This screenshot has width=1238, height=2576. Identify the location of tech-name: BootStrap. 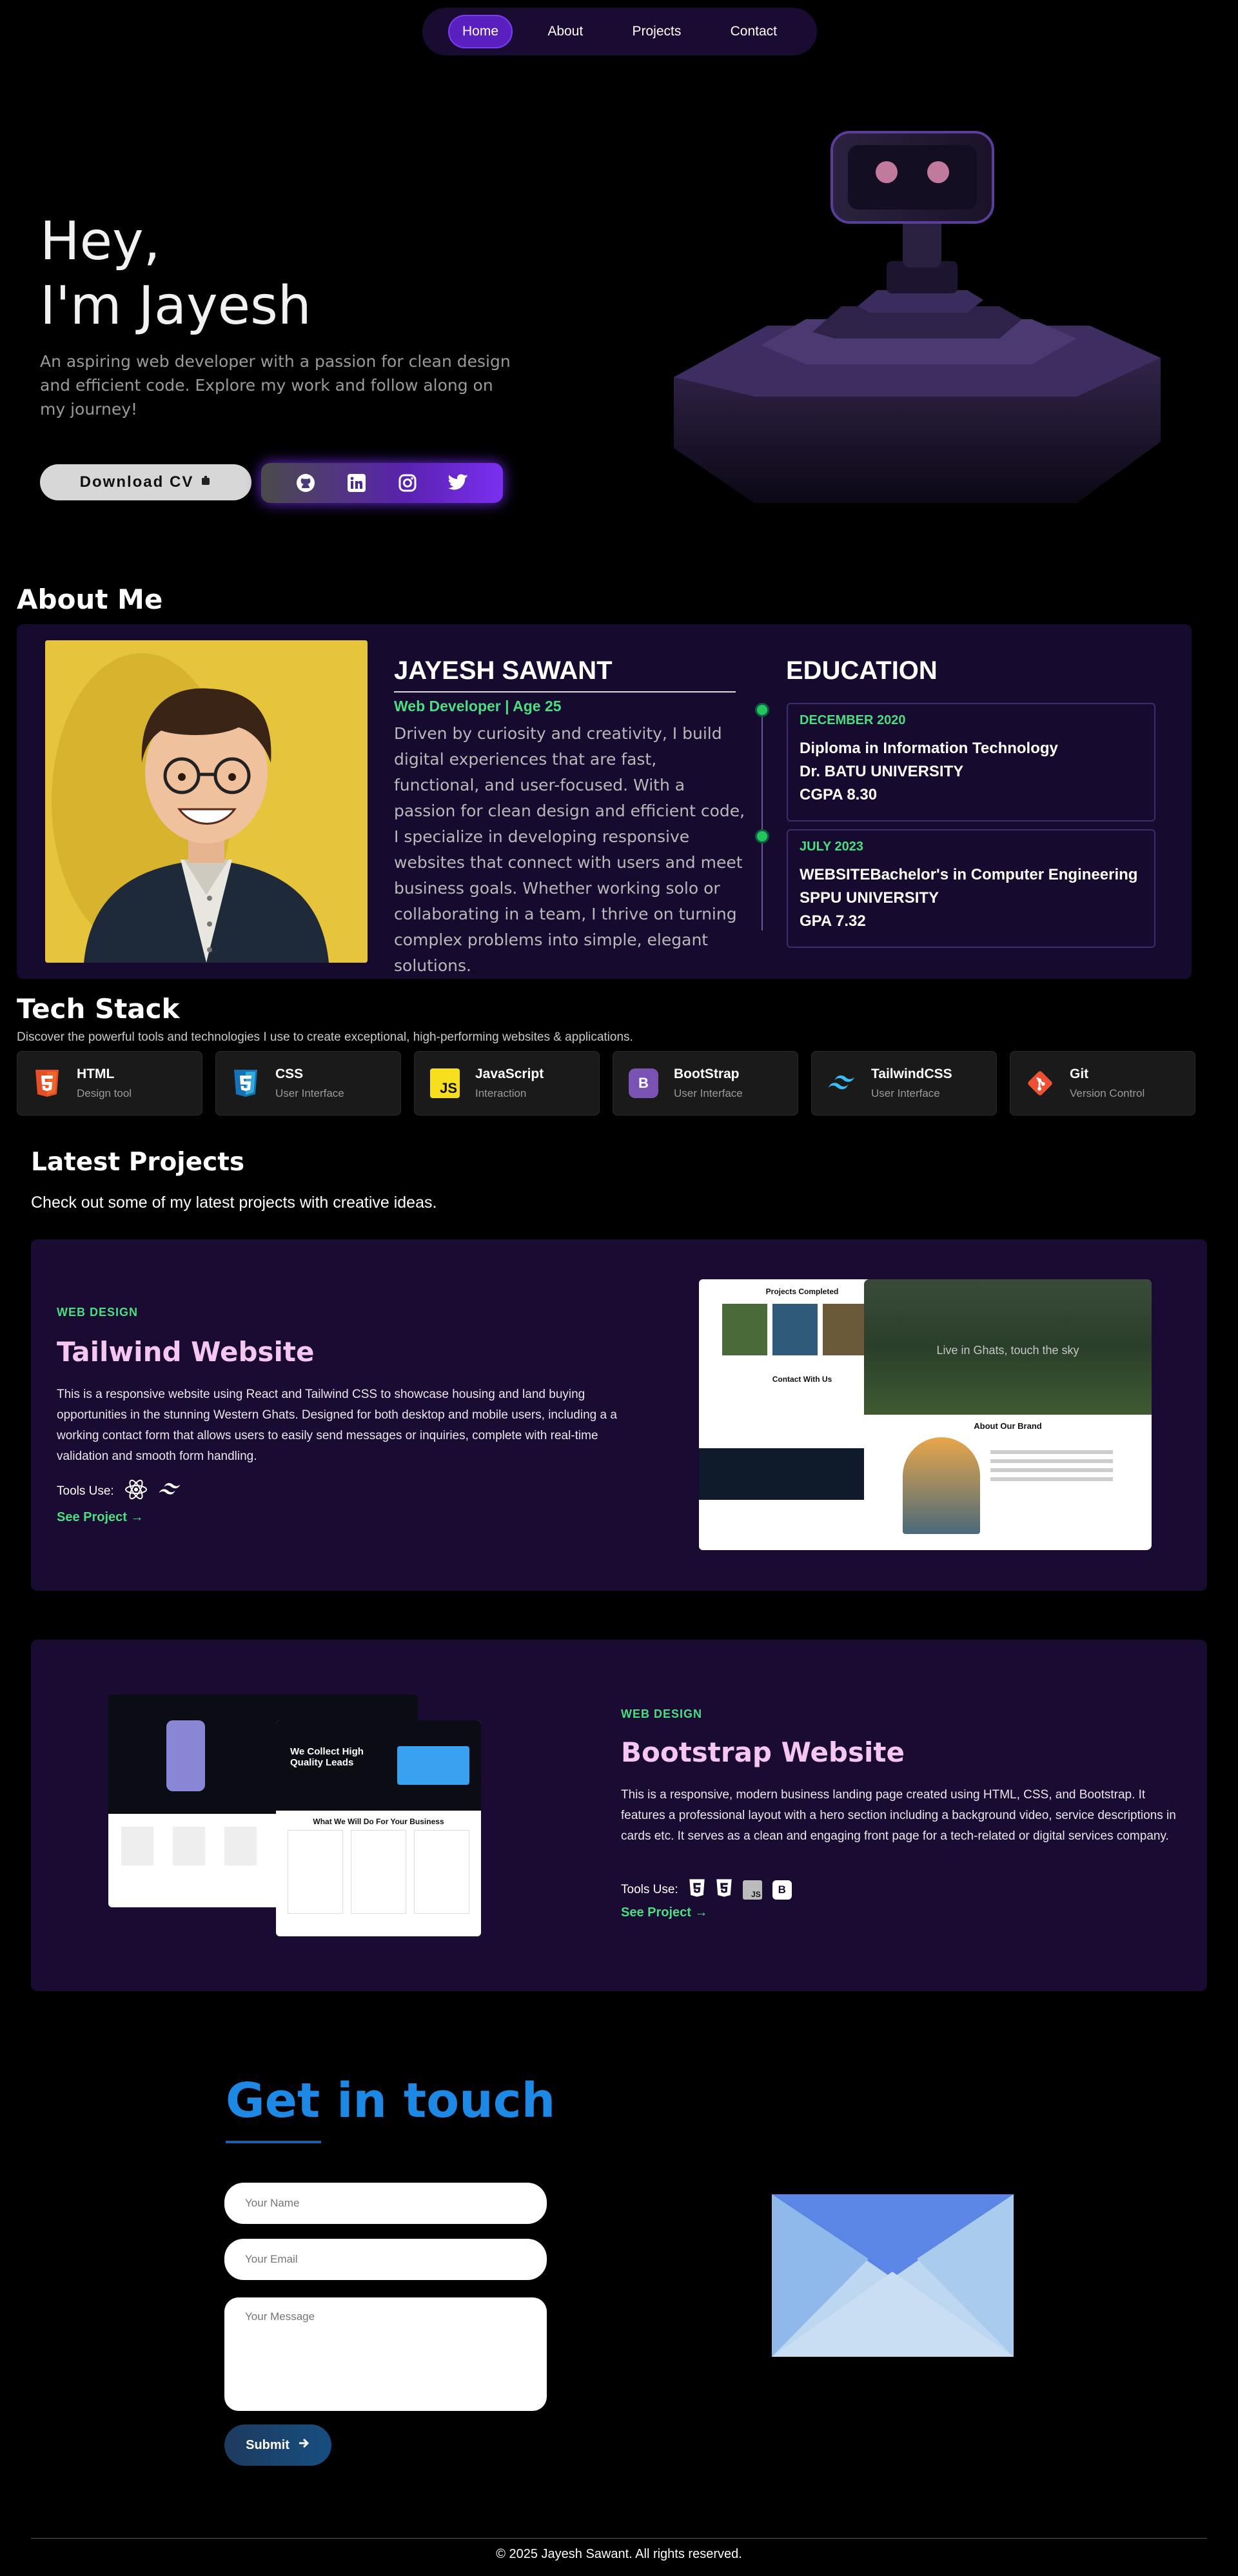
(707, 1074).